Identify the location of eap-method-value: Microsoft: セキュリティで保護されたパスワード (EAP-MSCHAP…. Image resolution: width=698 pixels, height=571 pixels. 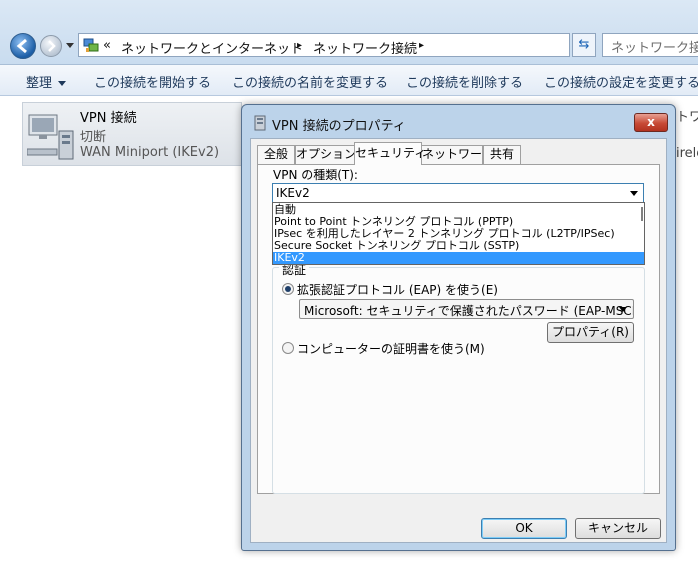
(468, 311).